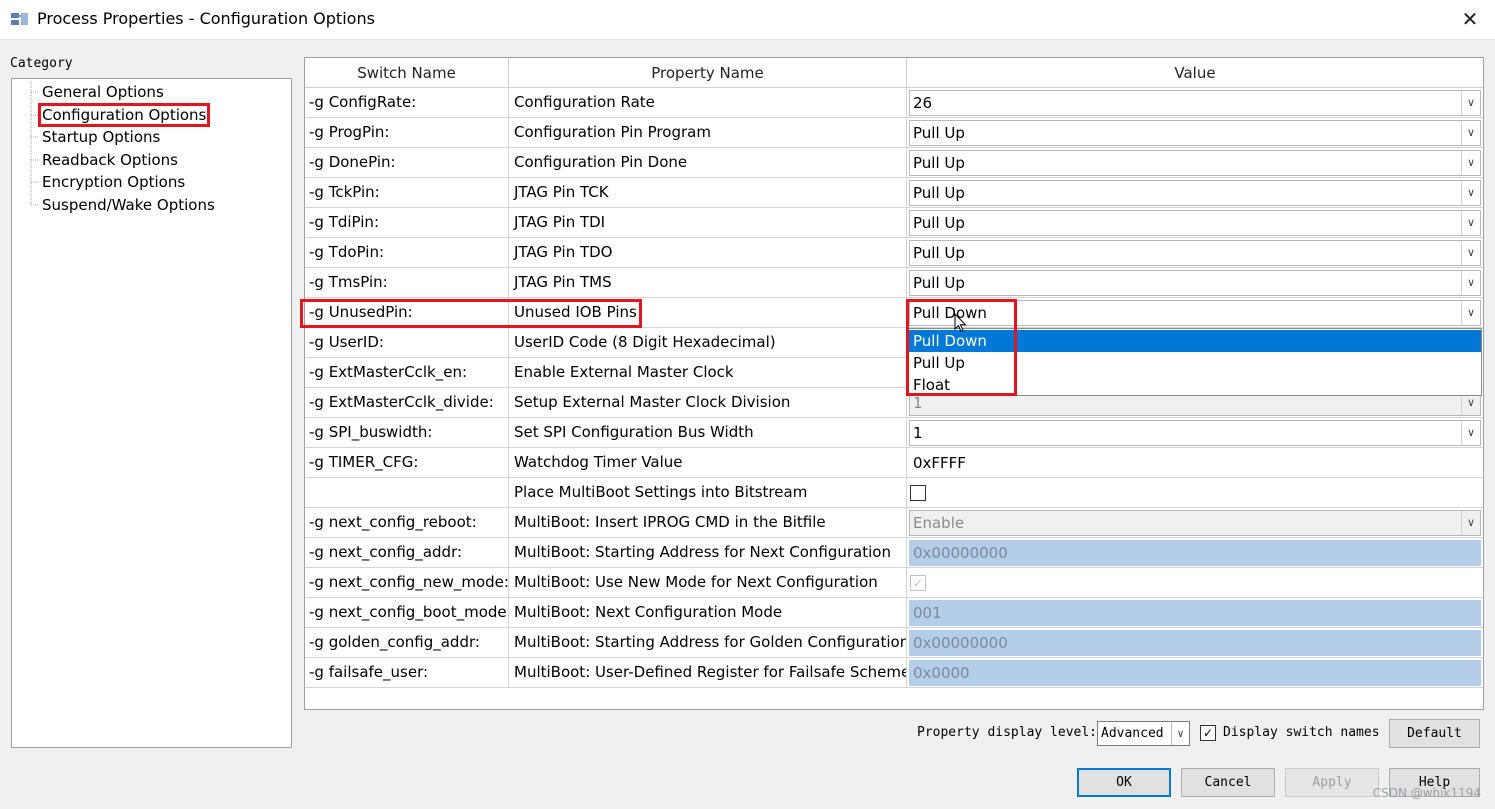 This screenshot has width=1495, height=809. Describe the element at coordinates (1301, 732) in the screenshot. I see `display-switch-names-label: Display switch names` at that location.